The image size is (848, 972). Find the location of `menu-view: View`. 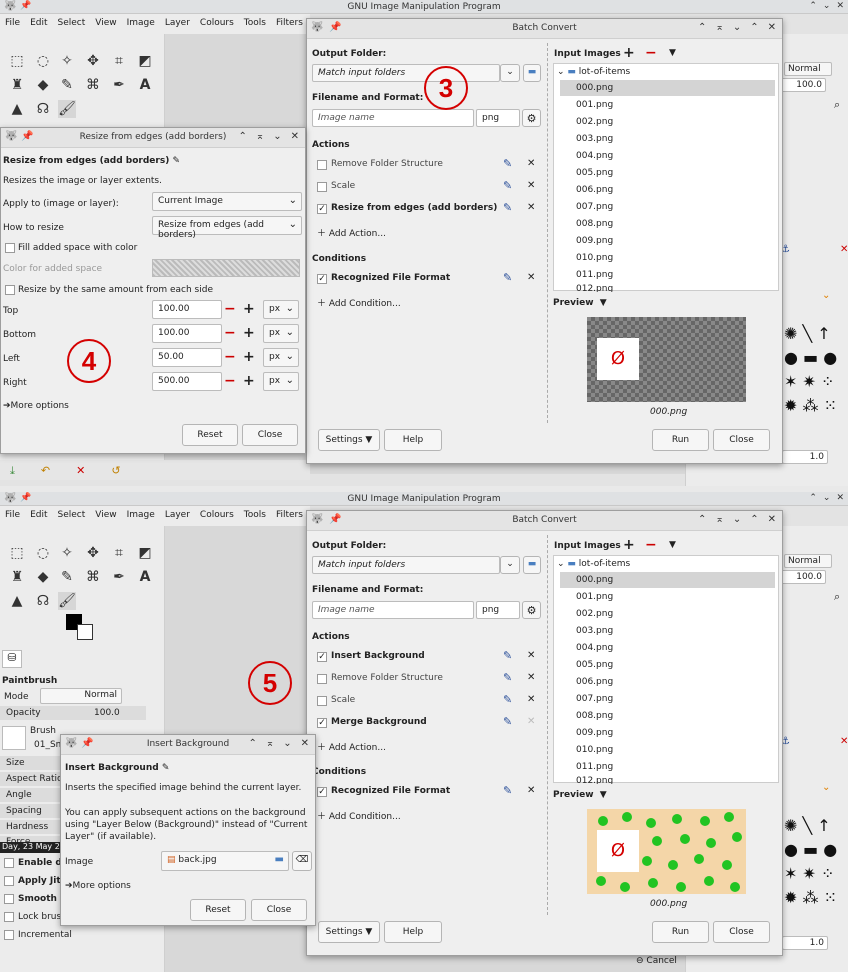

menu-view: View is located at coordinates (105, 24).